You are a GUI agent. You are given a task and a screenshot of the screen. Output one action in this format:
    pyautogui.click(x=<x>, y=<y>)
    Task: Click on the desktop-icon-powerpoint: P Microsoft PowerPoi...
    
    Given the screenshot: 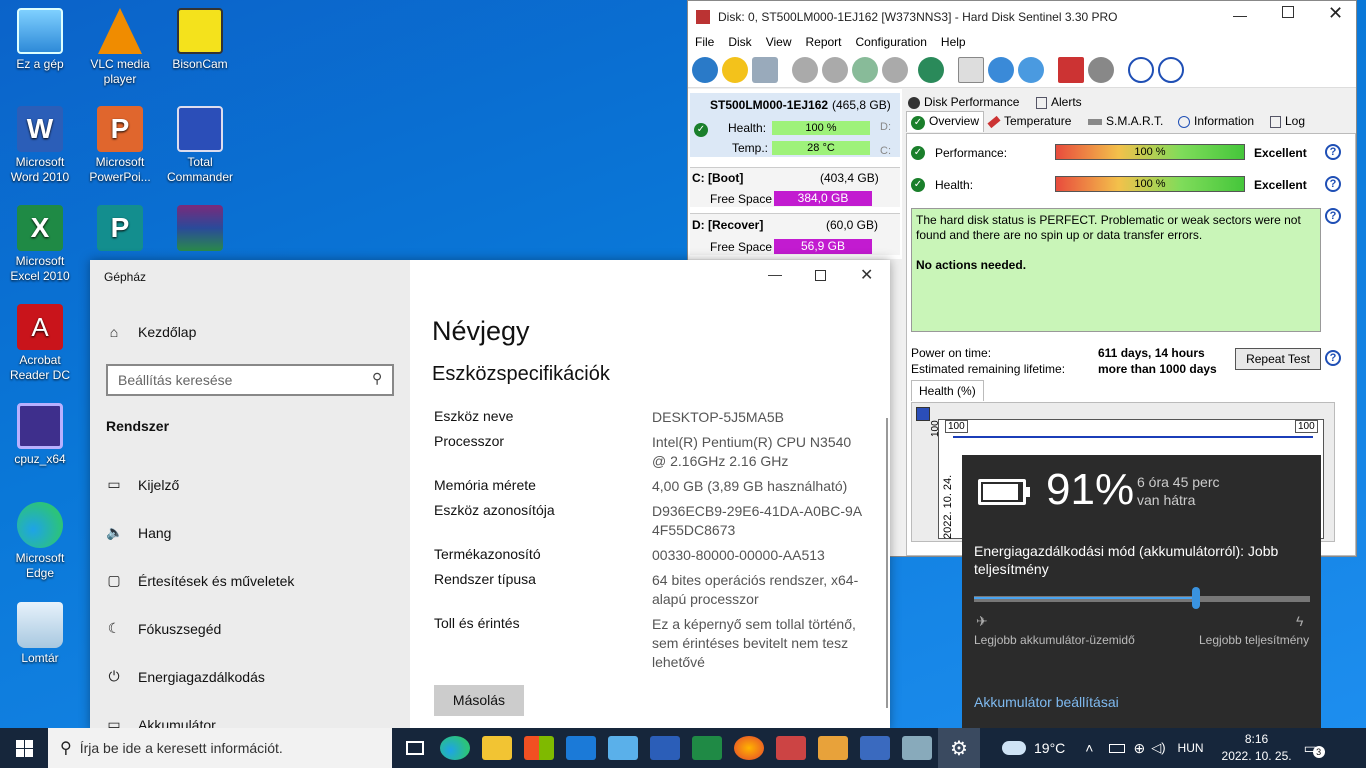 What is the action you would take?
    pyautogui.click(x=120, y=145)
    